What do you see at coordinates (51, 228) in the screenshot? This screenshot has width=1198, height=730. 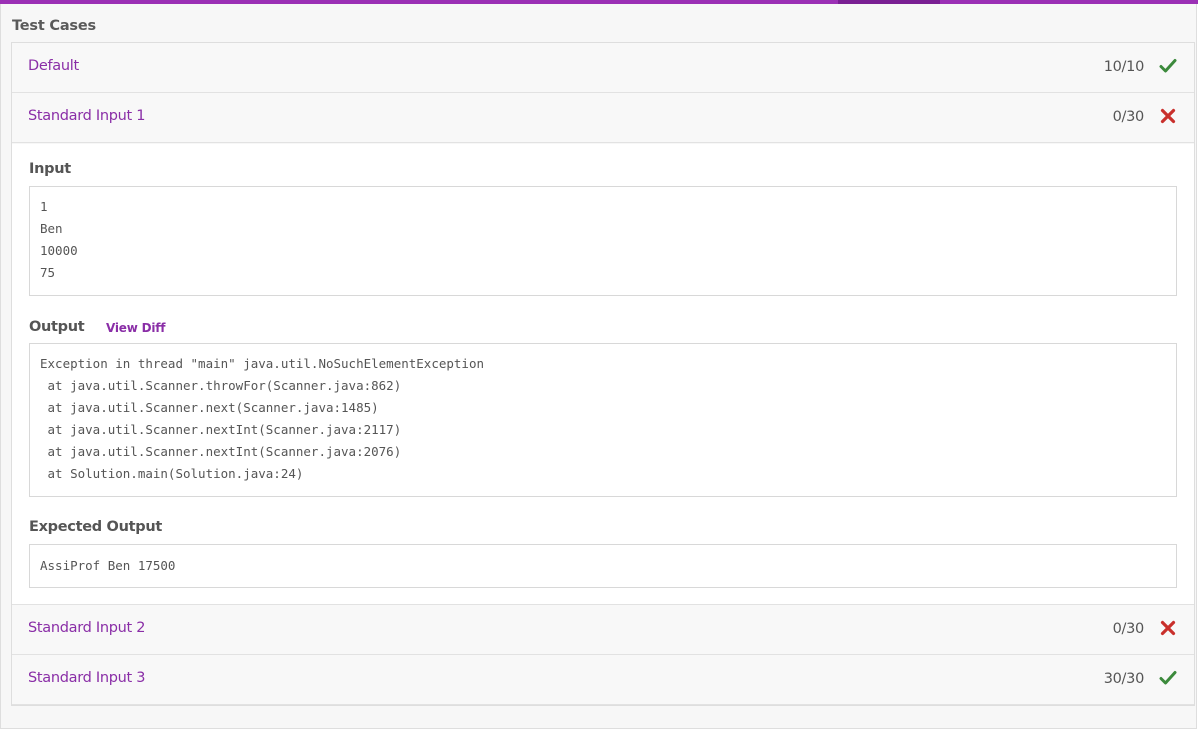 I see `input-line: Ben` at bounding box center [51, 228].